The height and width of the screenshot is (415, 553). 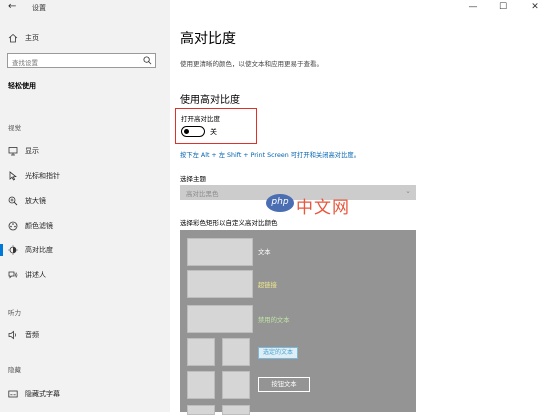 What do you see at coordinates (35, 275) in the screenshot?
I see `sidebar-item-label: 讲述人` at bounding box center [35, 275].